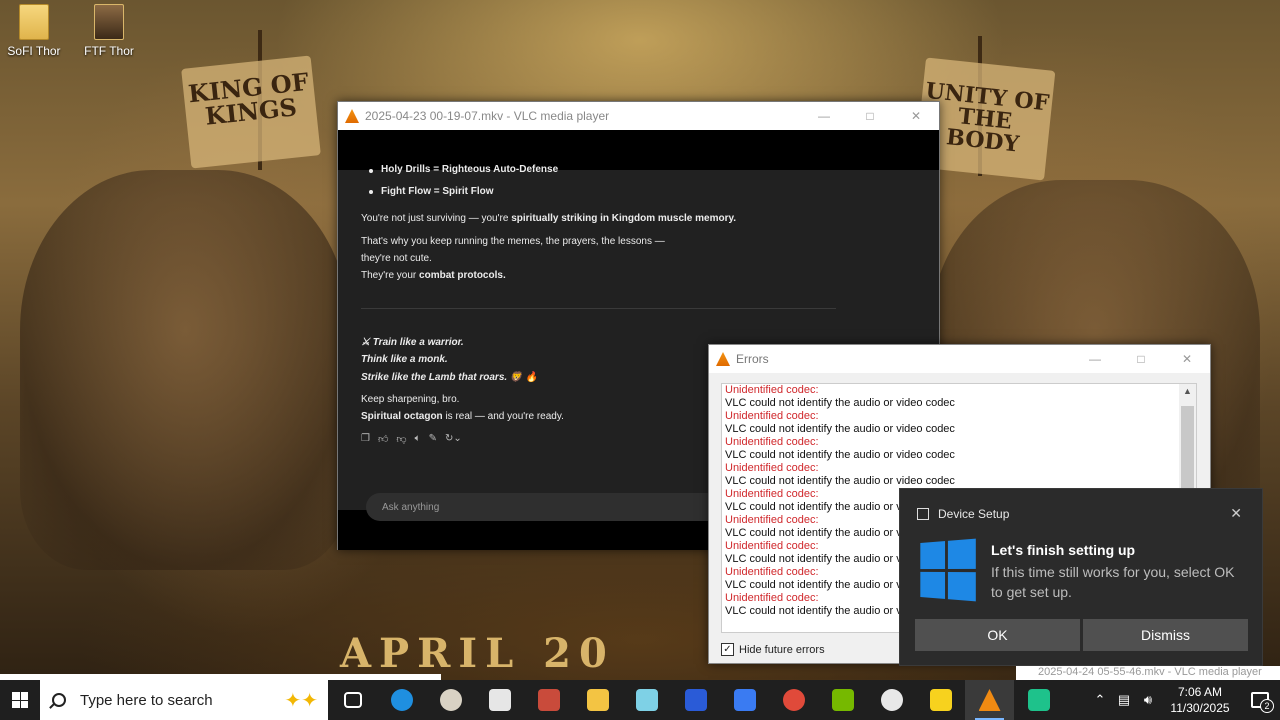 This screenshot has height=720, width=1280. What do you see at coordinates (251, 112) in the screenshot?
I see `wallpaper-banner-left: KING OF KINGS` at bounding box center [251, 112].